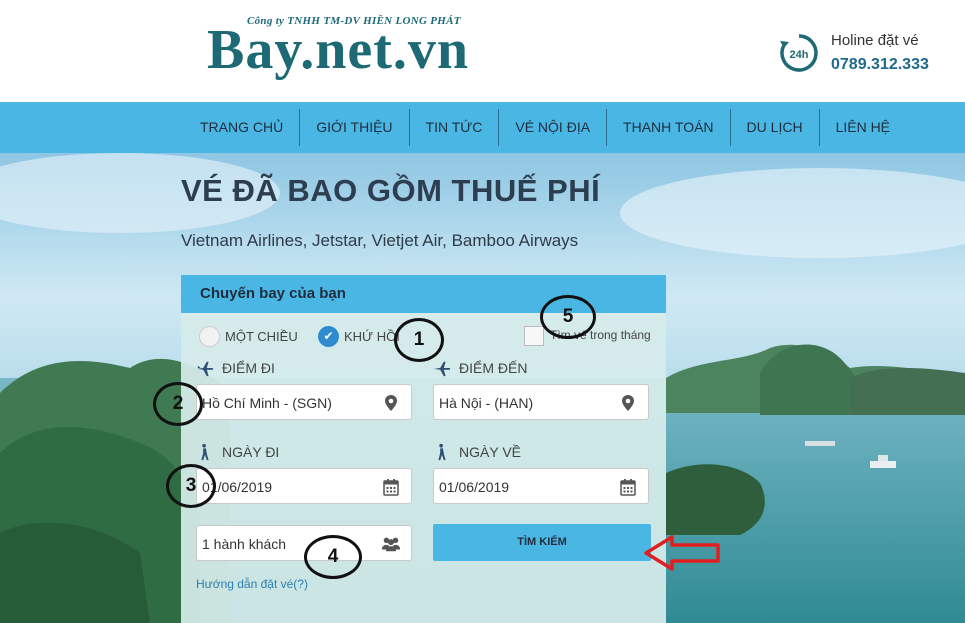  Describe the element at coordinates (455, 127) in the screenshot. I see `nav-item-news: TIN TỨC` at that location.